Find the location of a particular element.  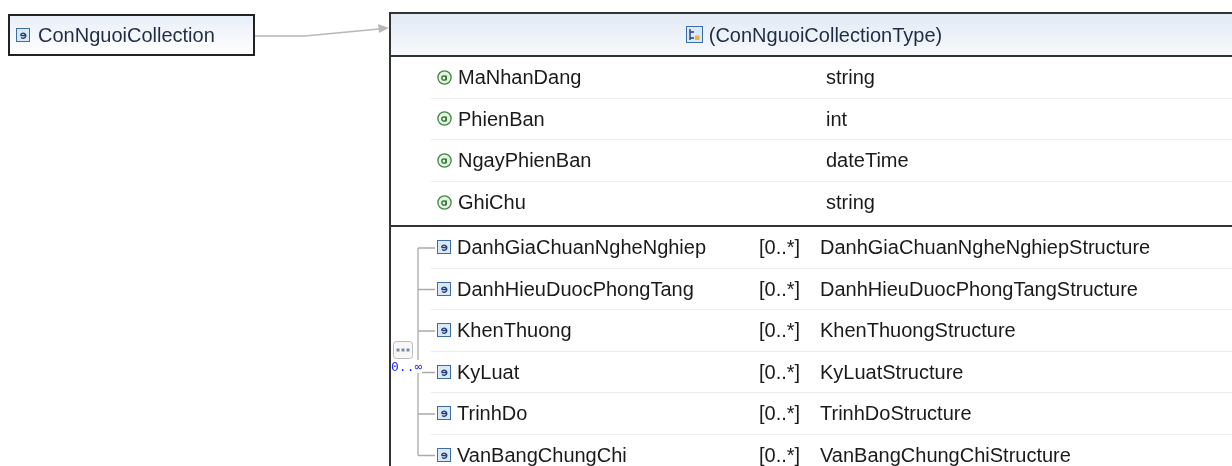

element-type: TrinhDoStructure is located at coordinates (896, 414).